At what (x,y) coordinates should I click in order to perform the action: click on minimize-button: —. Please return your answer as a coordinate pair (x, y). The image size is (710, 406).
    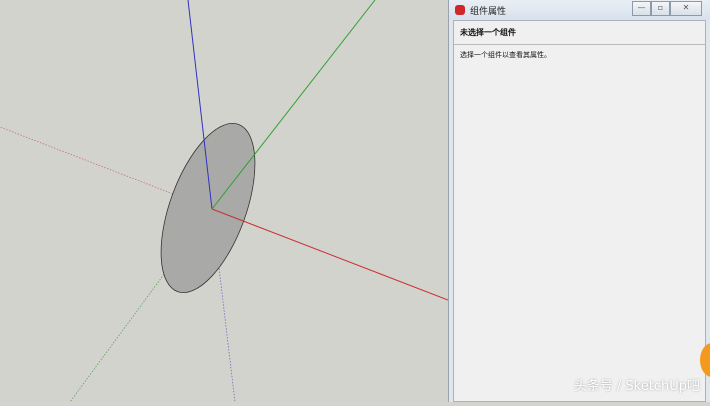
    Looking at the image, I should click on (641, 8).